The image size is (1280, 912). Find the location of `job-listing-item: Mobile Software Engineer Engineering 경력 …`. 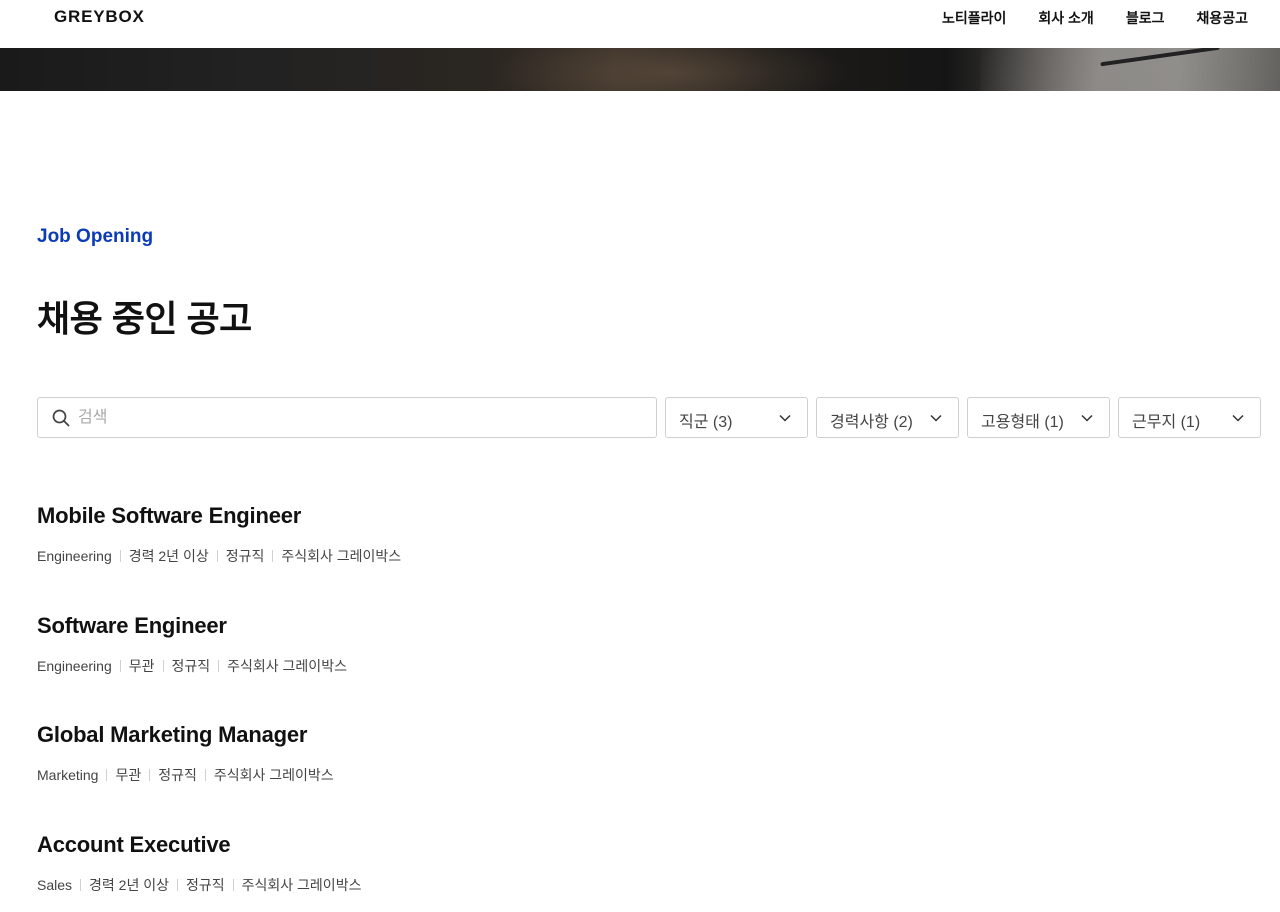

job-listing-item: Mobile Software Engineer Engineering 경력 … is located at coordinates (219, 534).